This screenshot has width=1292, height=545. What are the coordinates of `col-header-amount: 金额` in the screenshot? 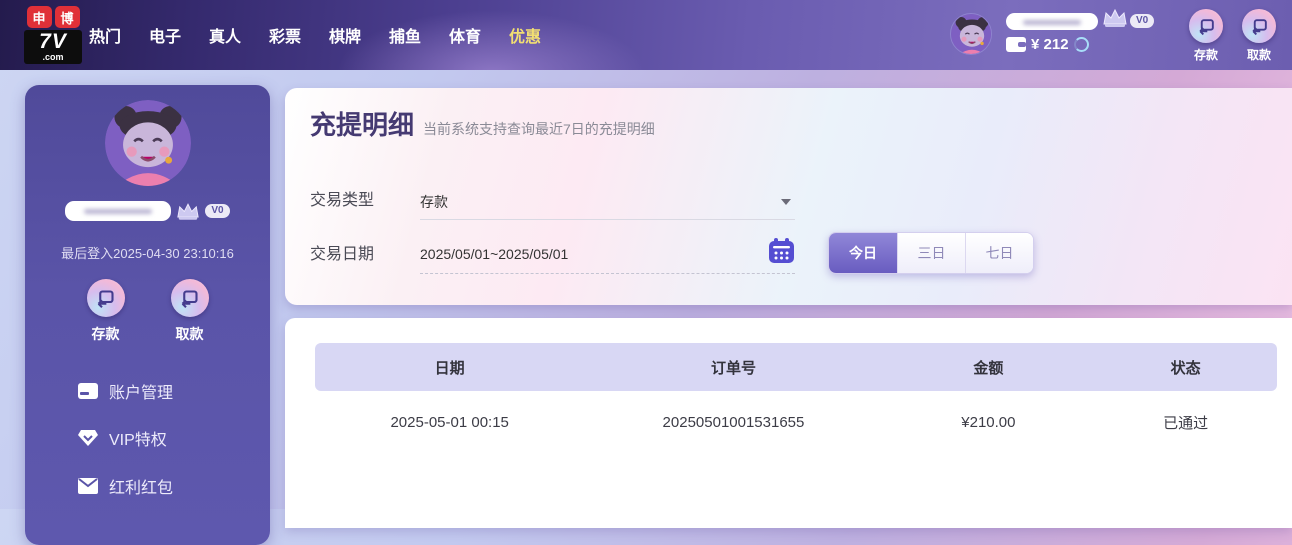 It's located at (988, 368).